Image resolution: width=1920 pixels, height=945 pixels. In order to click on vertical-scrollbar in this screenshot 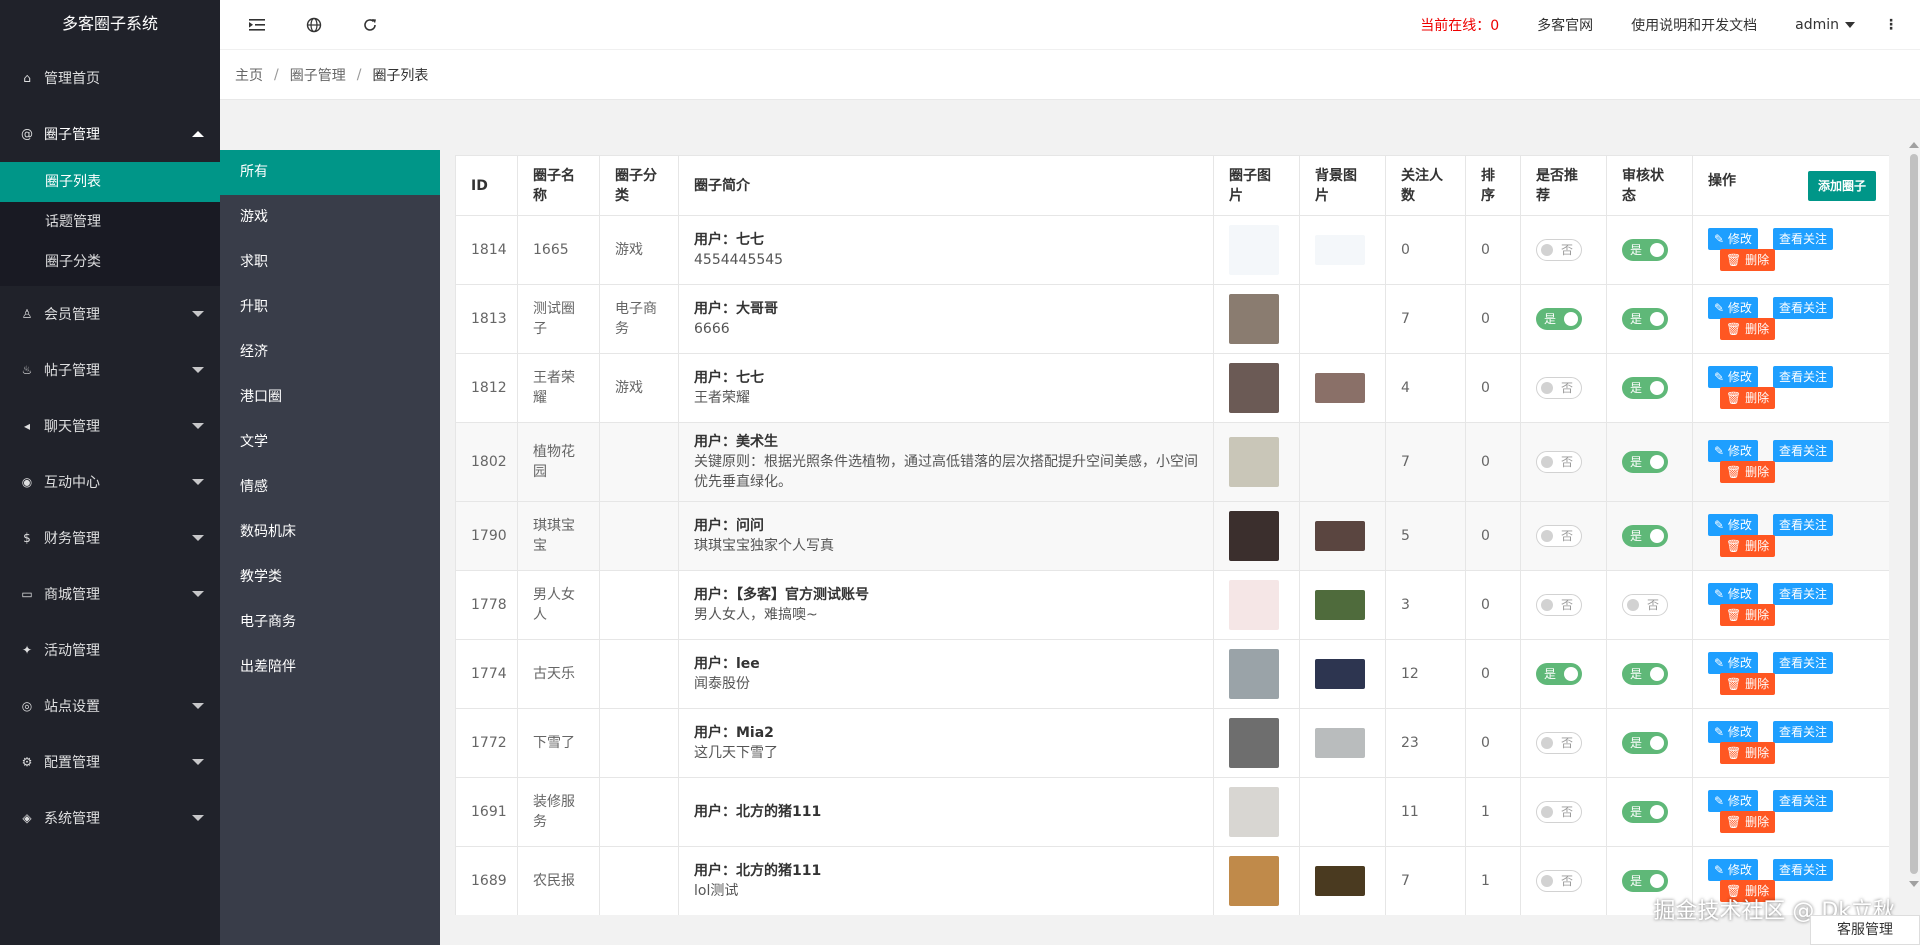, I will do `click(1913, 514)`.